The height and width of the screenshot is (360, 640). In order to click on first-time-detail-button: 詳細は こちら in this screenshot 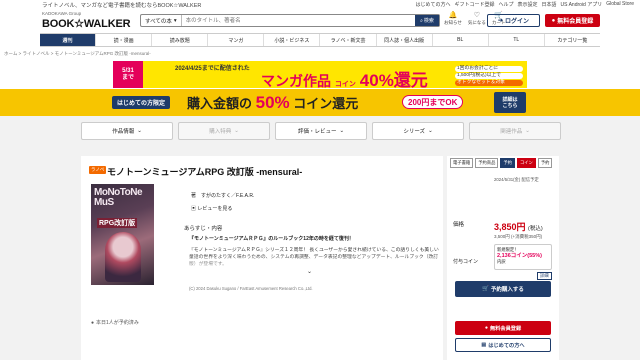, I will do `click(510, 102)`.